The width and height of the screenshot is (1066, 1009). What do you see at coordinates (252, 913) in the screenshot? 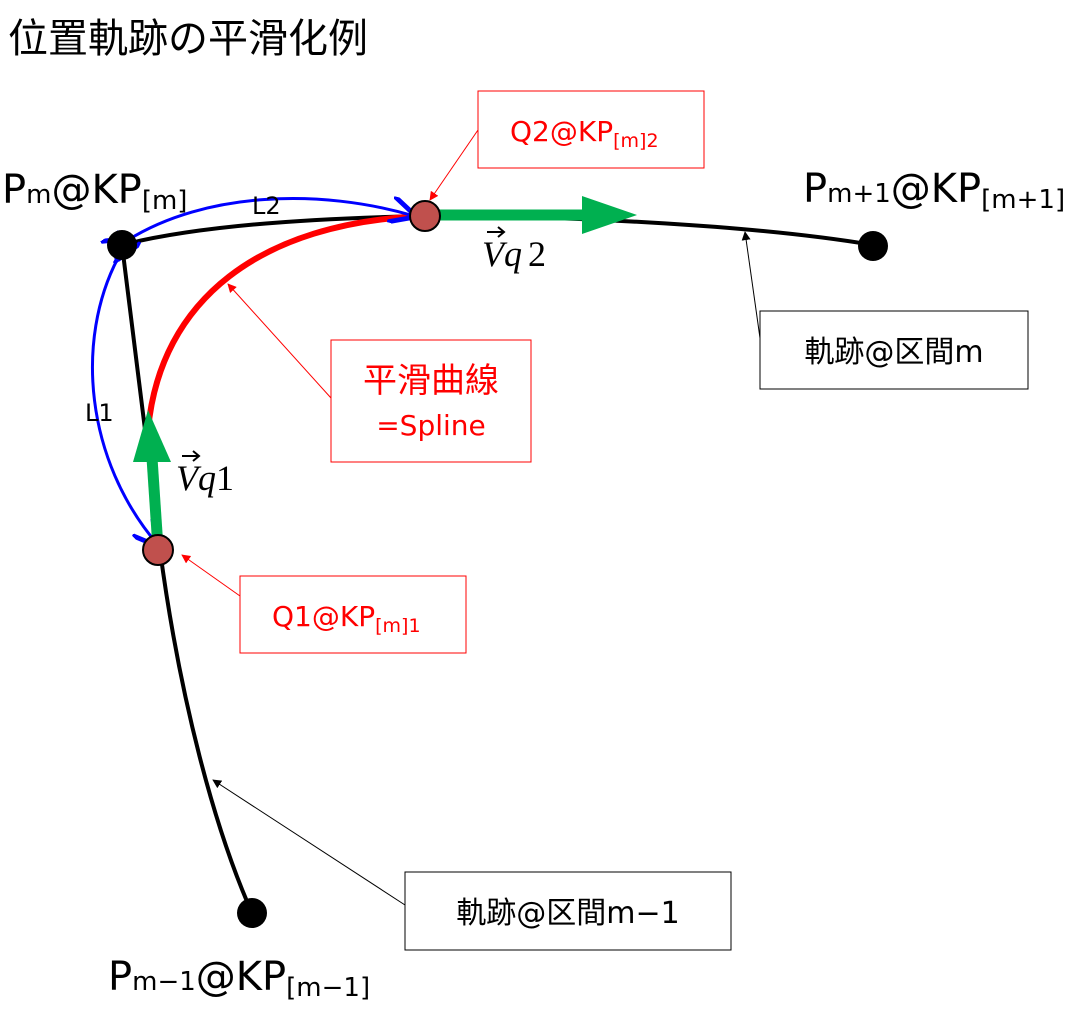
I see `pmm1-point` at bounding box center [252, 913].